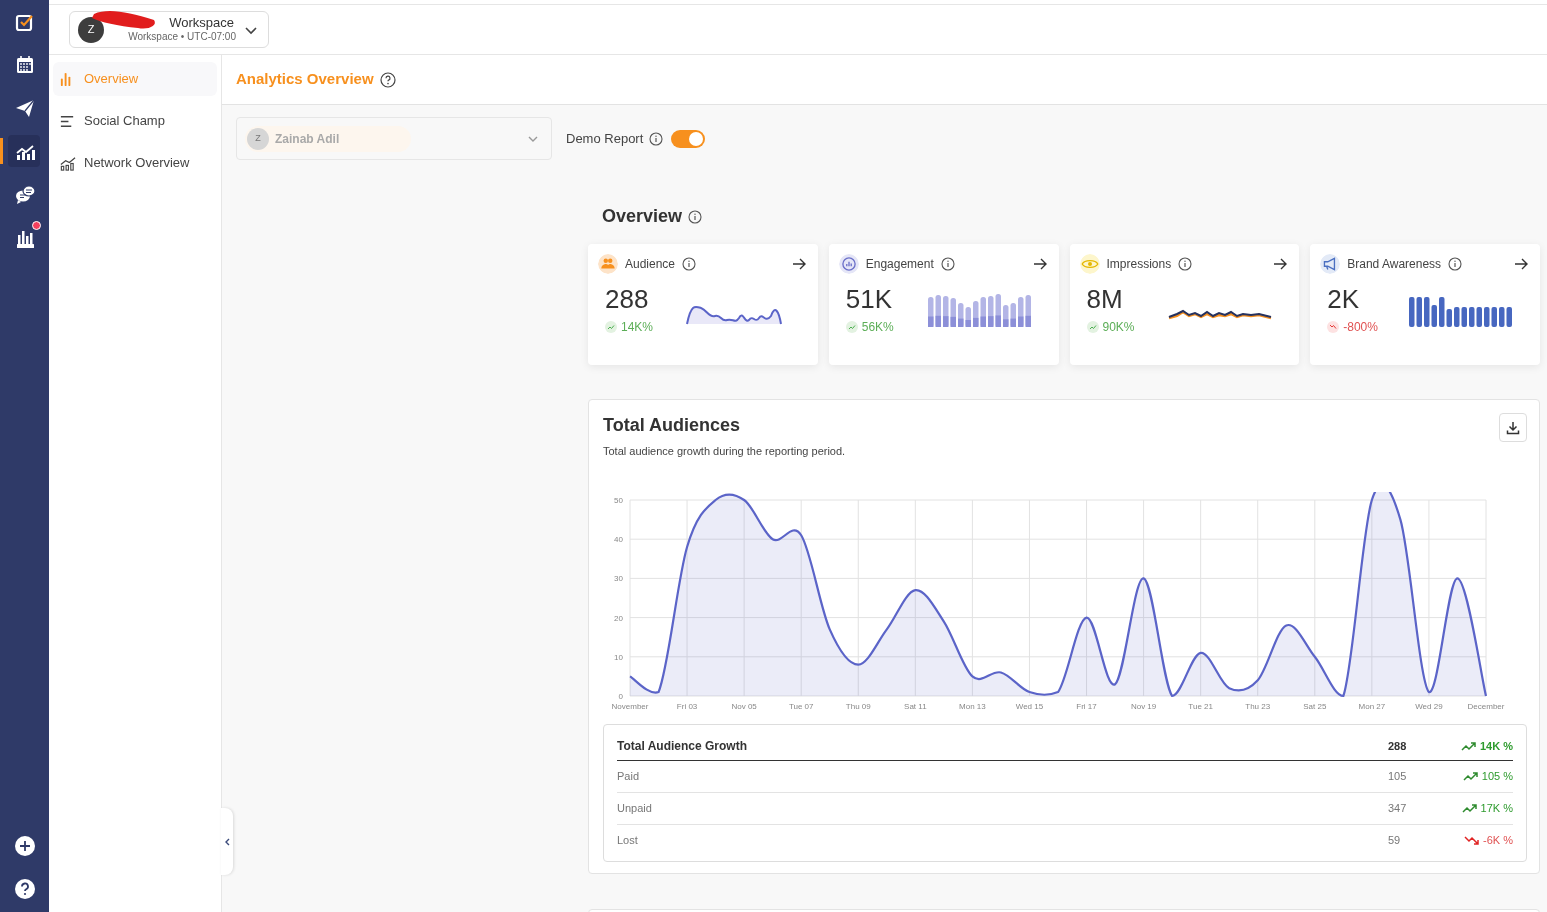  Describe the element at coordinates (1315, 706) in the screenshot. I see `x-axis-label: Sat 25` at that location.